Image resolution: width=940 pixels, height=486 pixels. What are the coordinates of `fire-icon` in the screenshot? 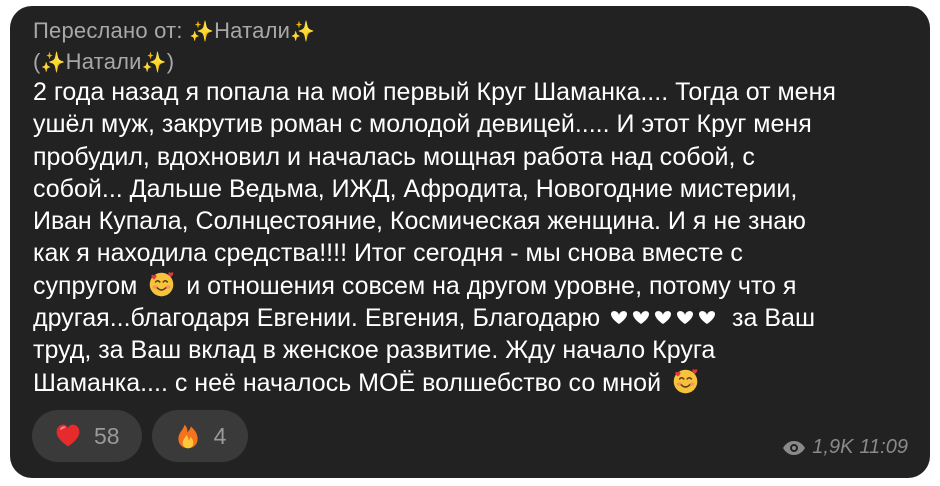 It's located at (187, 436).